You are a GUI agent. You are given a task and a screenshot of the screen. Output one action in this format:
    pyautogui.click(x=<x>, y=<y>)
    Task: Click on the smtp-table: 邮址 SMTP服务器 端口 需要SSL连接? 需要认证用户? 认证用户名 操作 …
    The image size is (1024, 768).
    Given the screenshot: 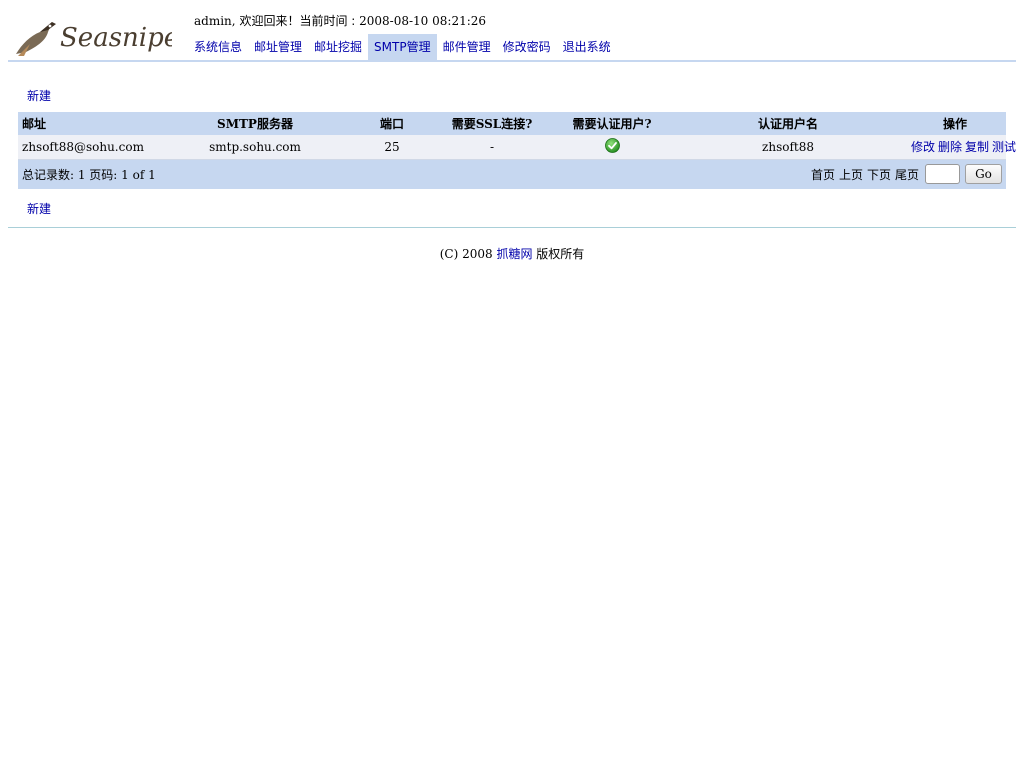 What is the action you would take?
    pyautogui.click(x=517, y=150)
    